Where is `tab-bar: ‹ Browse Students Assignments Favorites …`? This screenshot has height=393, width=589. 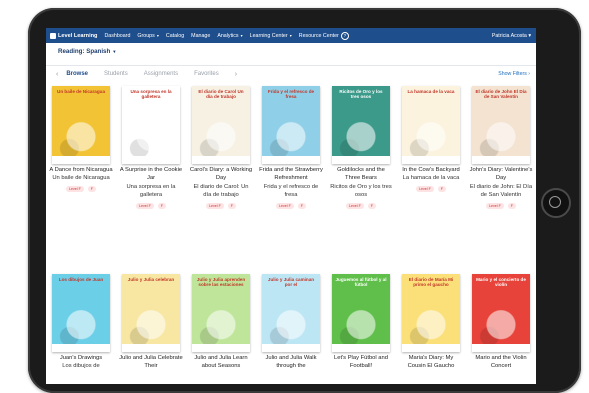 tab-bar: ‹ Browse Students Assignments Favorites … is located at coordinates (291, 74).